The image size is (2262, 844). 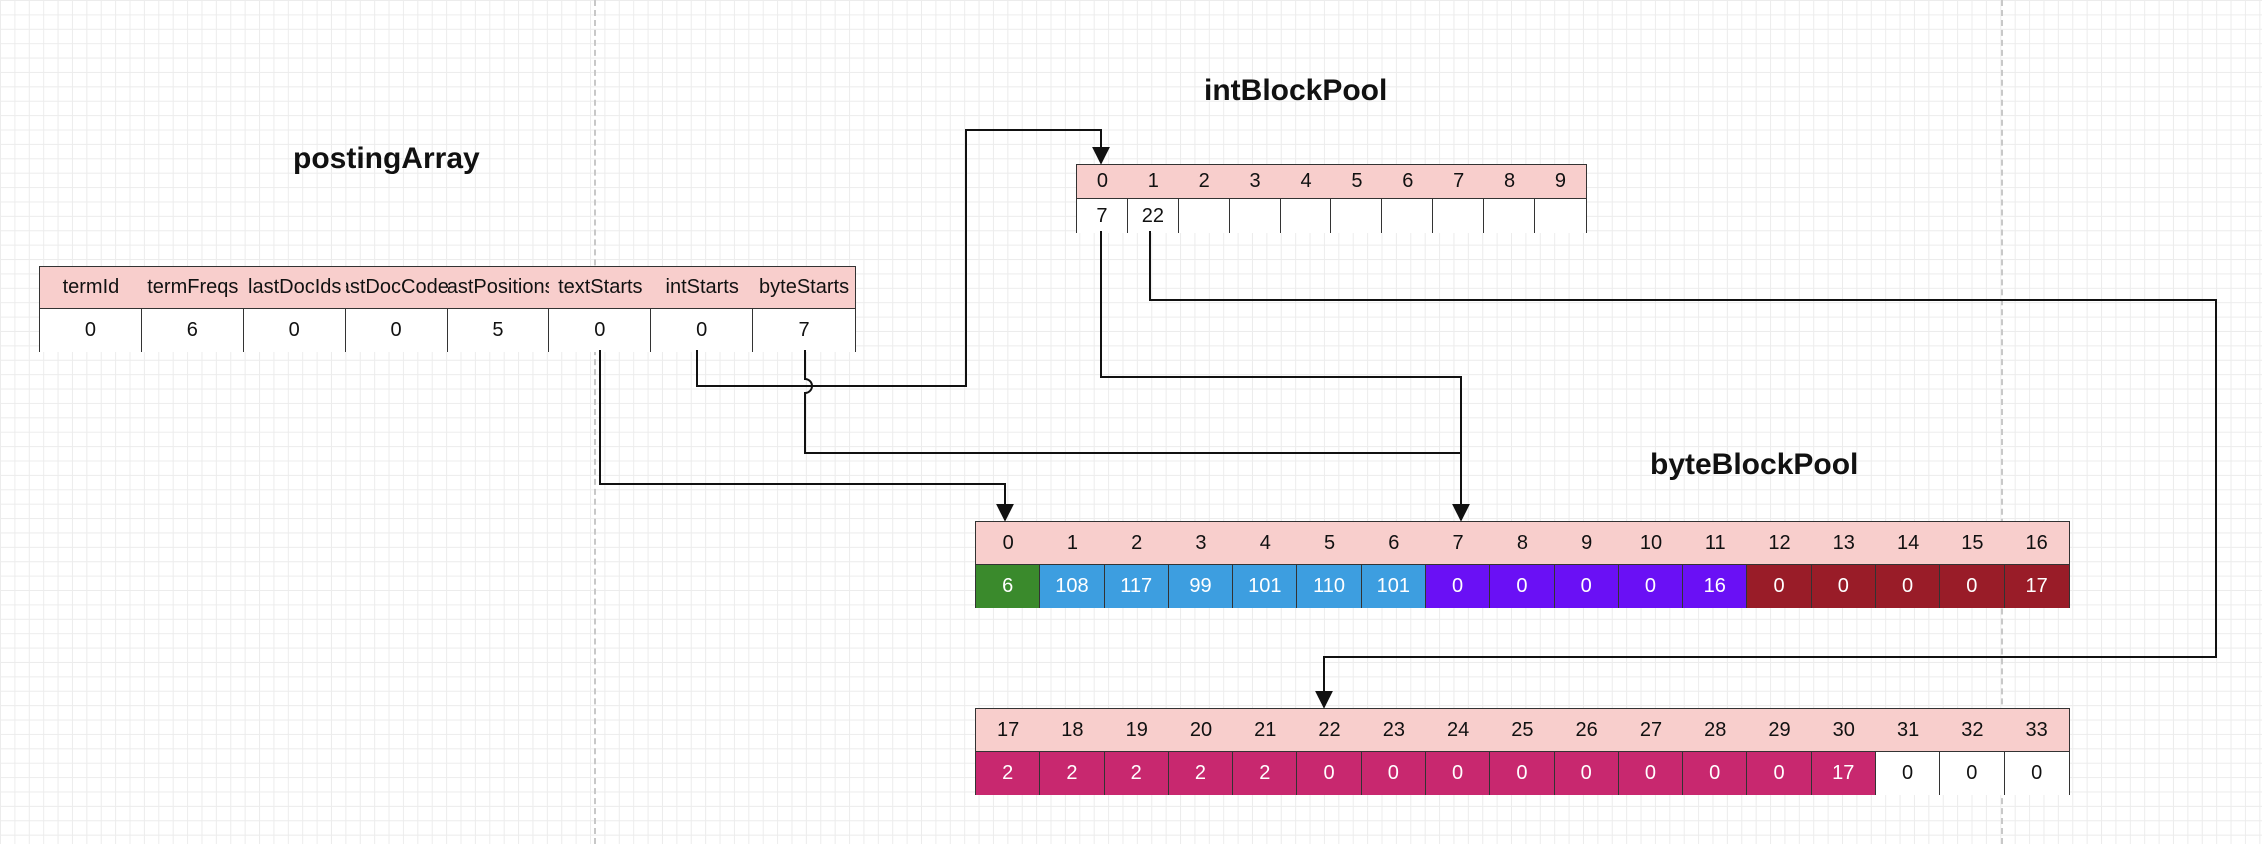 I want to click on arrow-int0-to-byte7, so click(x=1281, y=375).